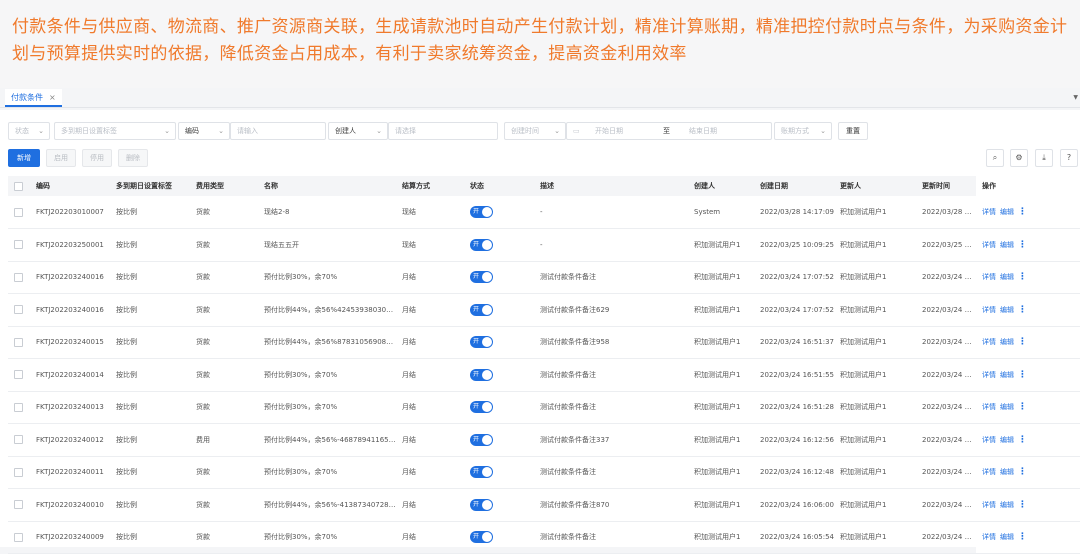  Describe the element at coordinates (1044, 158) in the screenshot. I see `download-icon: ⤓` at that location.